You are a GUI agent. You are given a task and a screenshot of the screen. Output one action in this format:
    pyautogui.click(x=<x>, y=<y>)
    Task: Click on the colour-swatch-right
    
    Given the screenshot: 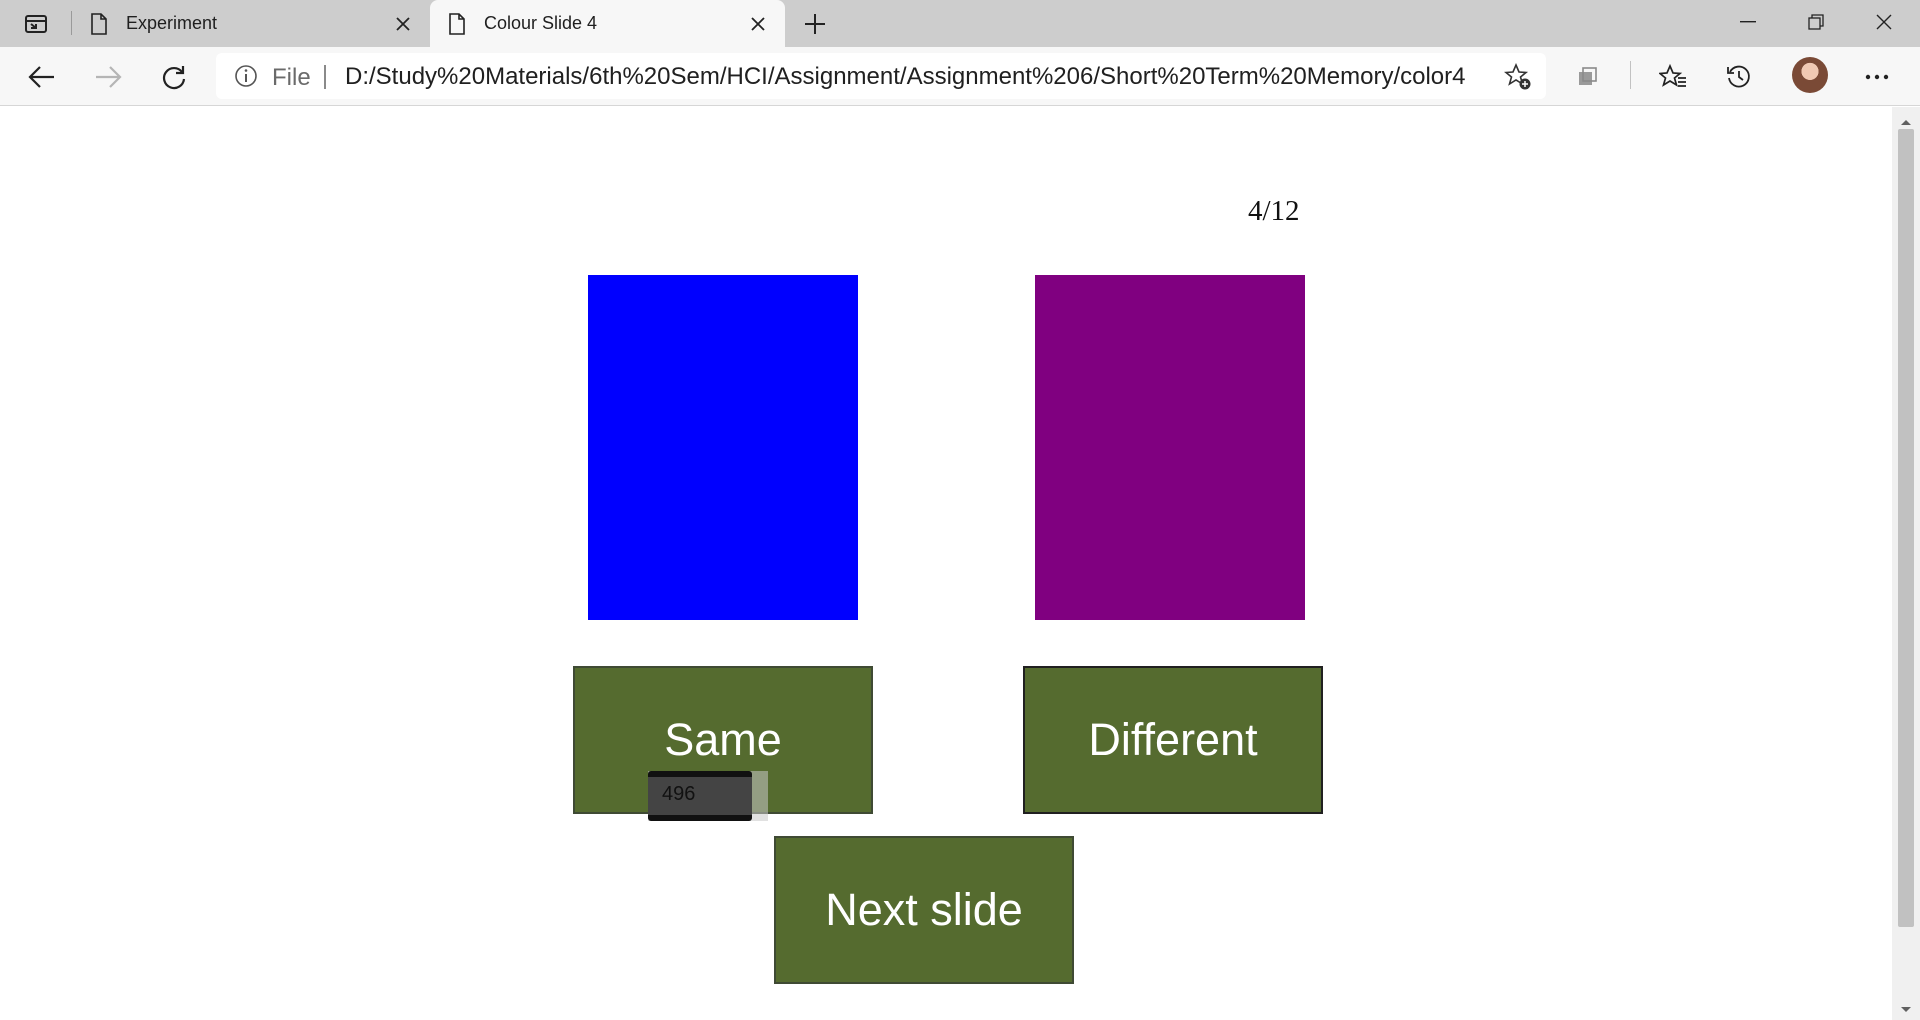 What is the action you would take?
    pyautogui.click(x=1170, y=447)
    